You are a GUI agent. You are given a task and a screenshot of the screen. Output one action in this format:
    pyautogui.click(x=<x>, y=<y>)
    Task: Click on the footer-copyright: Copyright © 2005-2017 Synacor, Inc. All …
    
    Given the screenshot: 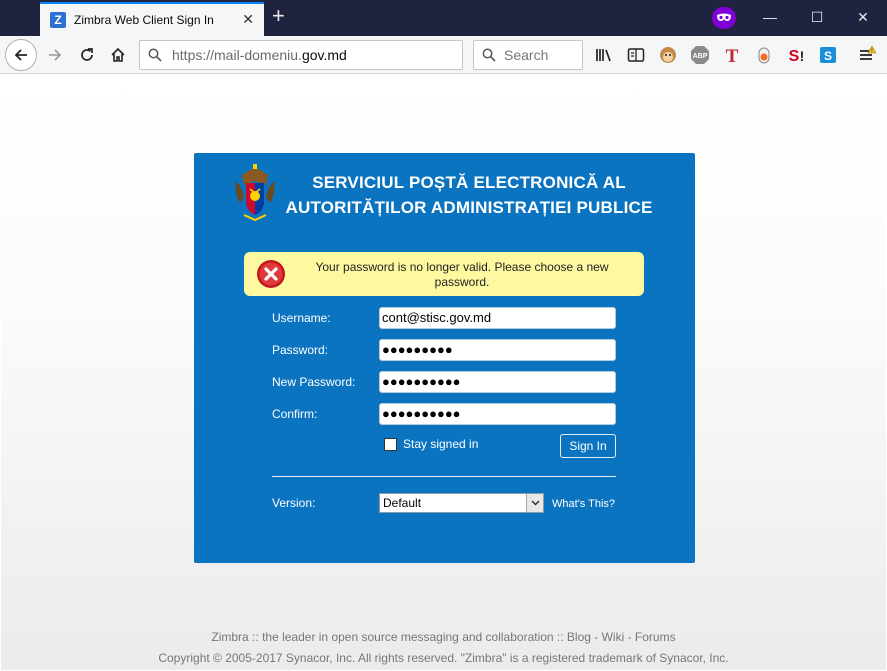 What is the action you would take?
    pyautogui.click(x=443, y=658)
    